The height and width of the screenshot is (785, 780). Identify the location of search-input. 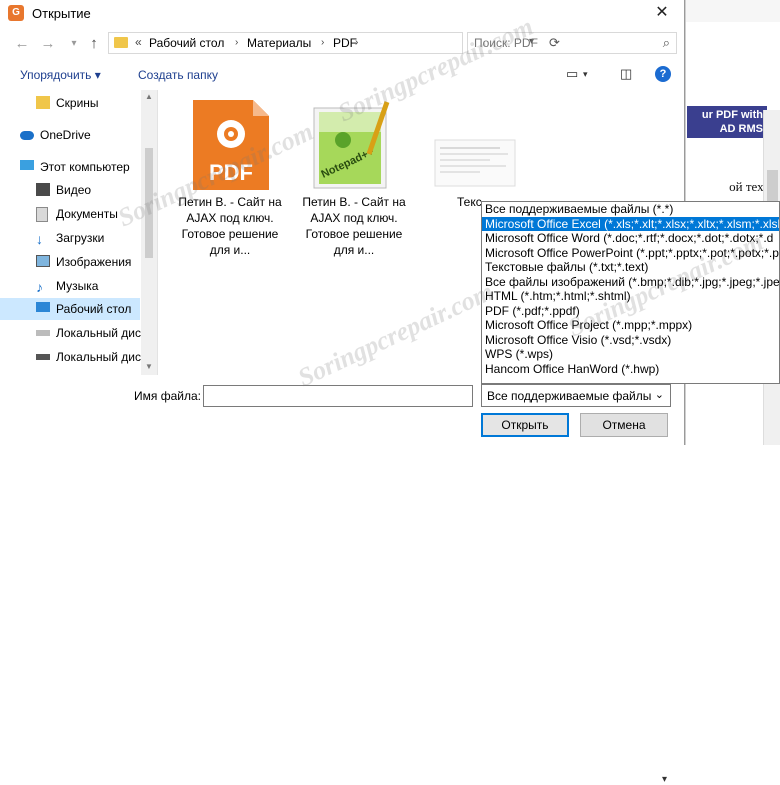
(564, 43).